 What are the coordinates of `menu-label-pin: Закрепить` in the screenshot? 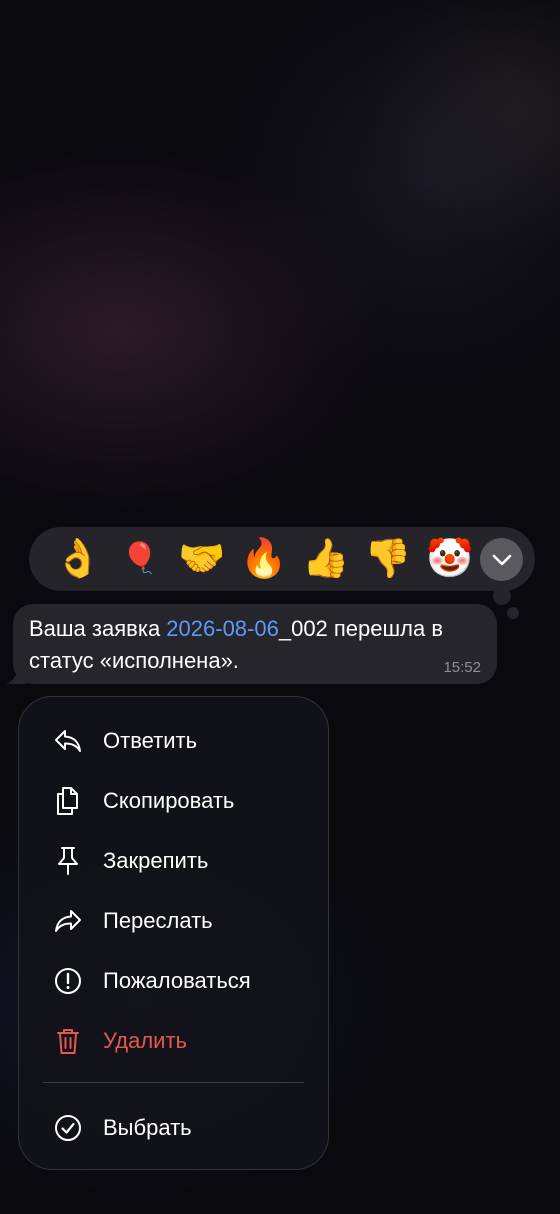 It's located at (156, 860).